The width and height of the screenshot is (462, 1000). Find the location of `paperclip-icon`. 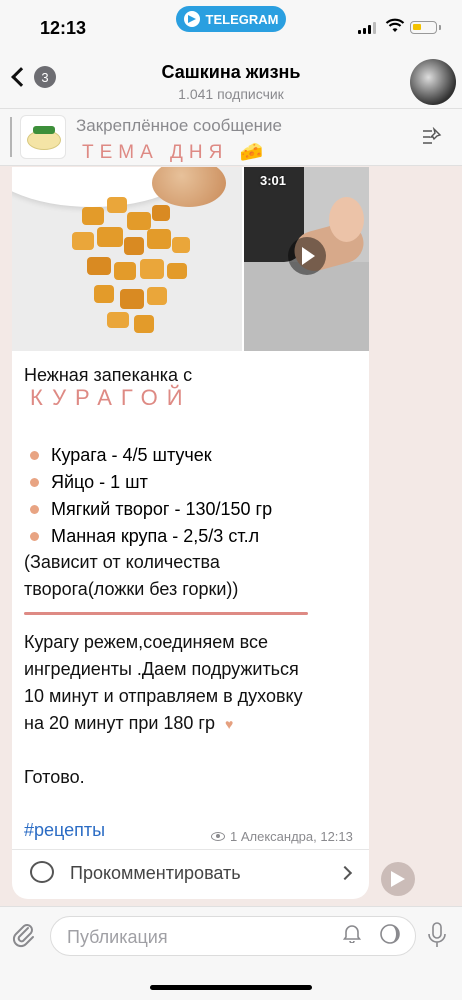

paperclip-icon is located at coordinates (24, 935).